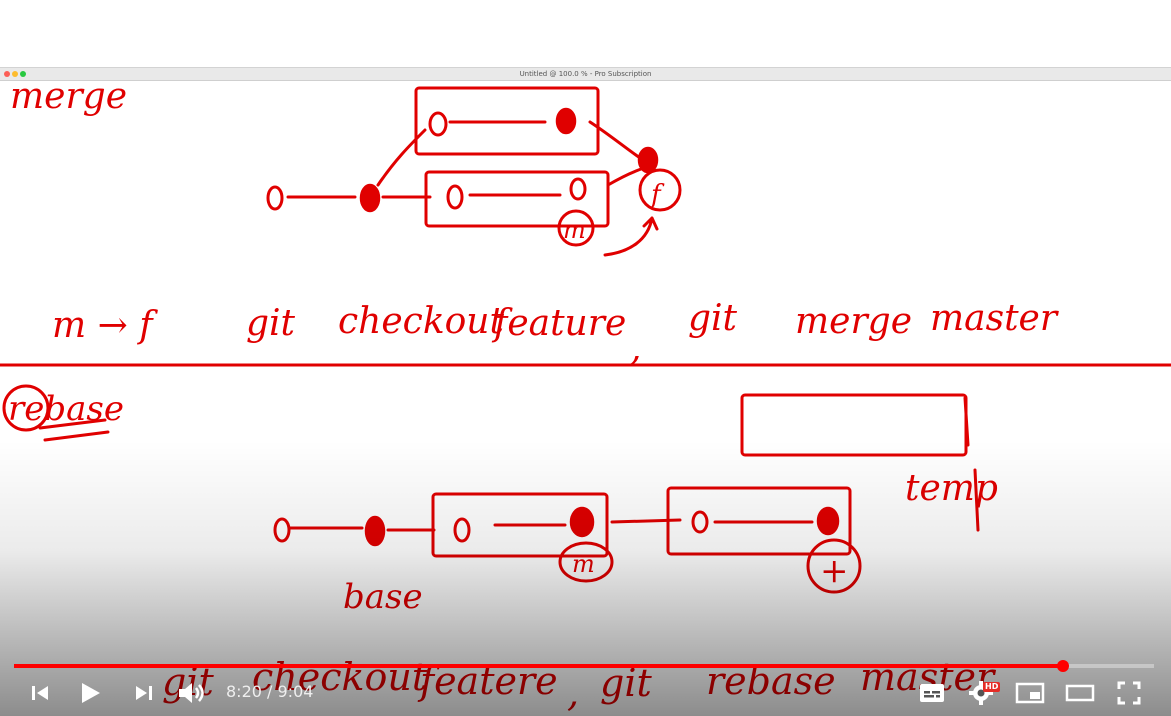  I want to click on fullscreen-button, so click(1129, 693).